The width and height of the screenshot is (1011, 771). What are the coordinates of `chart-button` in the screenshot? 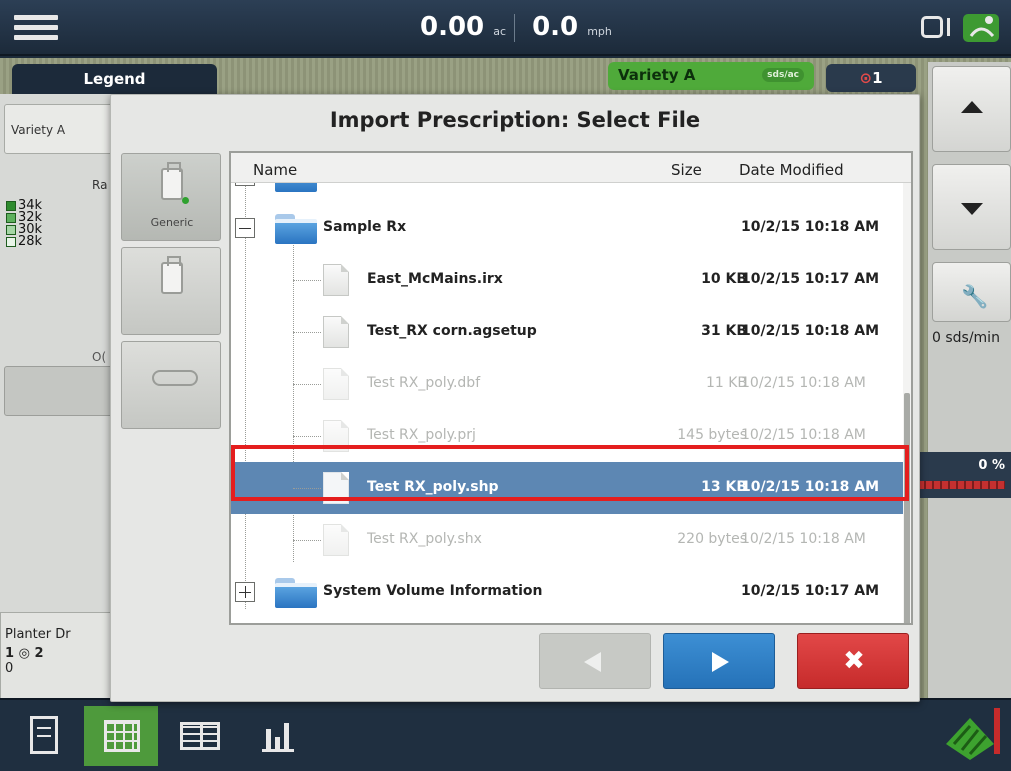 It's located at (277, 736).